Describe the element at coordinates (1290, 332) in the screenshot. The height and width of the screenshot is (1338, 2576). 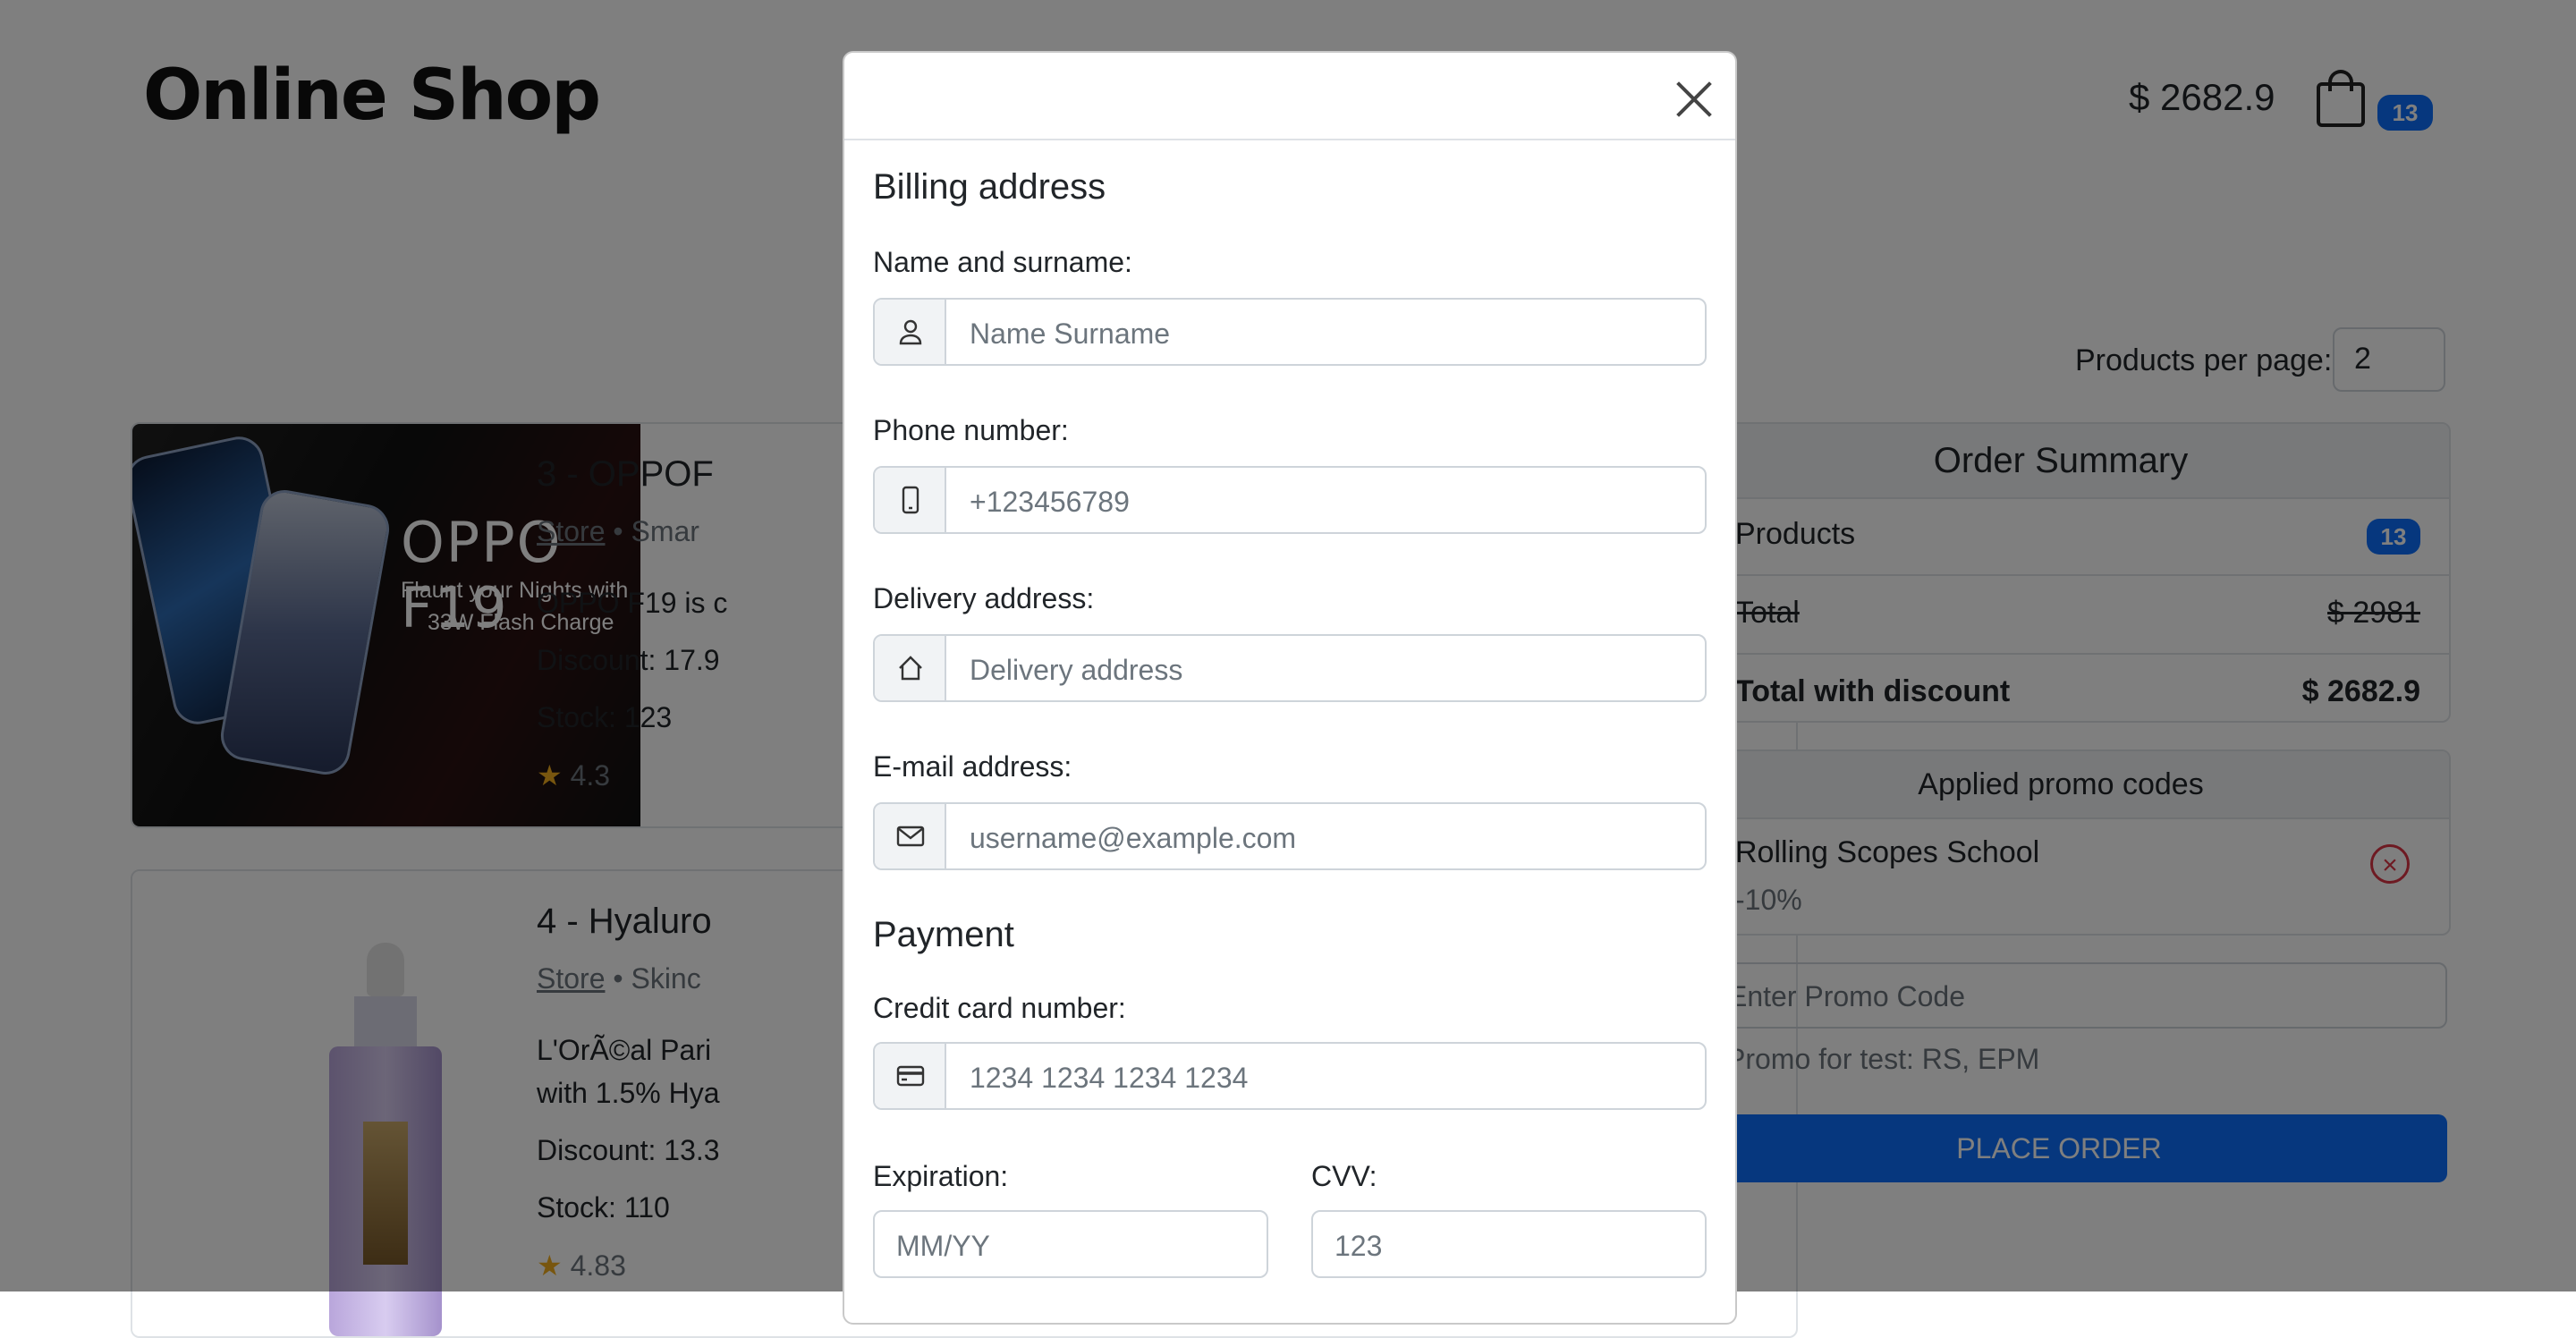
I see `name-field: Name Surname` at that location.